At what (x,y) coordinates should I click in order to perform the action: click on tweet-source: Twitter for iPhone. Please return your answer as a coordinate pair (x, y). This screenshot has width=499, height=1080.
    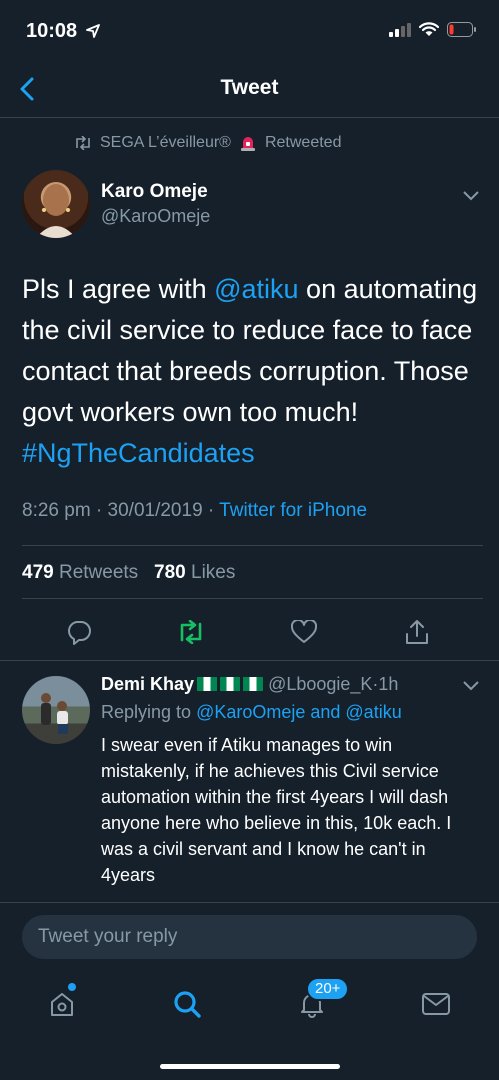
    Looking at the image, I should click on (293, 510).